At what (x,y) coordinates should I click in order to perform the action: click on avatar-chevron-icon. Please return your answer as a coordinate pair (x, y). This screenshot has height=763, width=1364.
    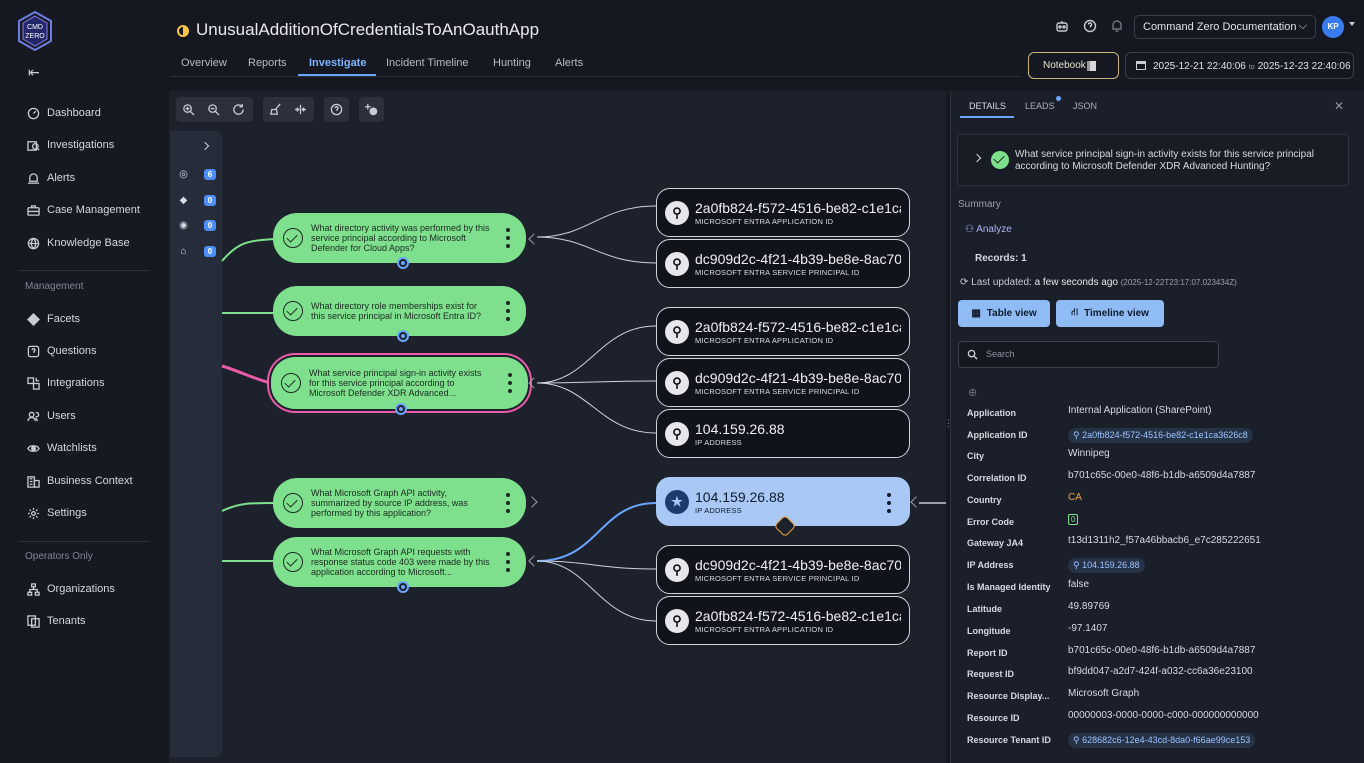
    Looking at the image, I should click on (1352, 24).